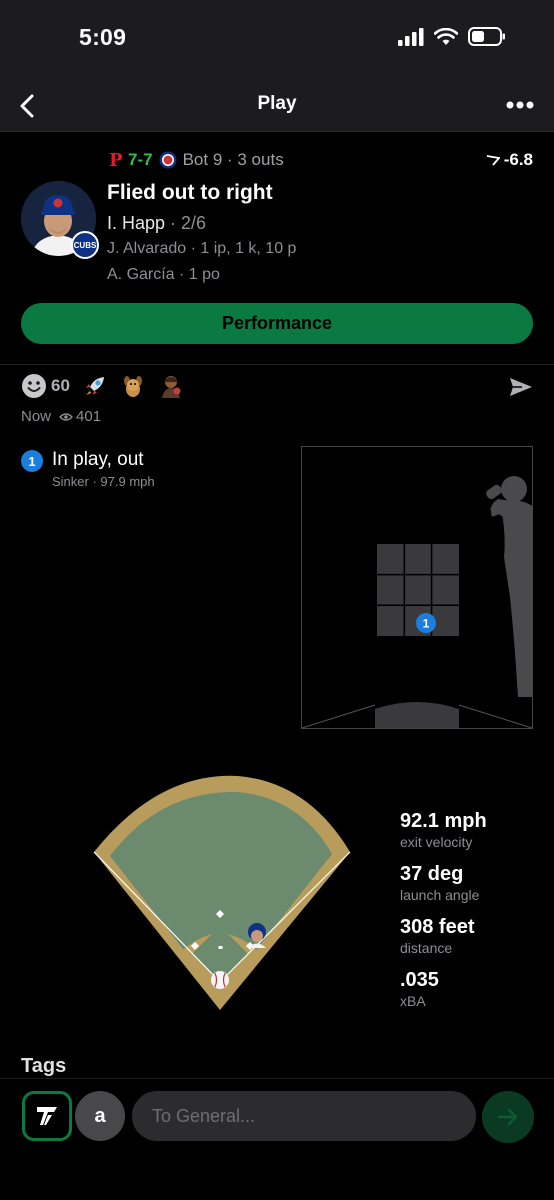 This screenshot has width=554, height=1200. I want to click on view-count: 401, so click(80, 416).